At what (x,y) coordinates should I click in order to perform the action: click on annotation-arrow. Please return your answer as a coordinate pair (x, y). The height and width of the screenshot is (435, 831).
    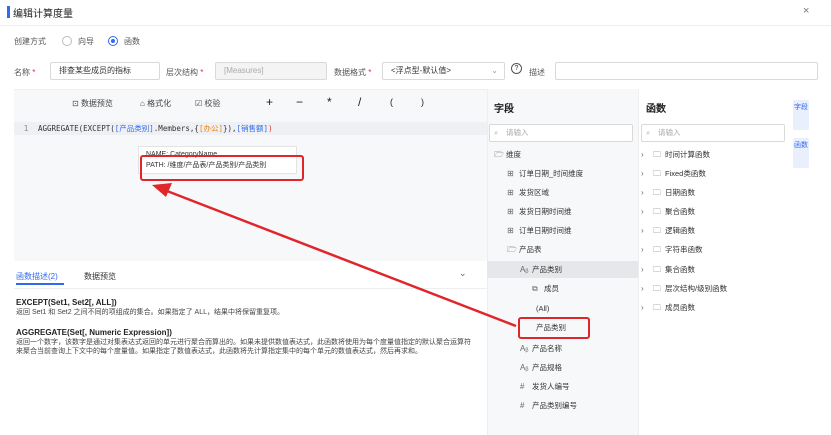
    Looking at the image, I should click on (334, 255).